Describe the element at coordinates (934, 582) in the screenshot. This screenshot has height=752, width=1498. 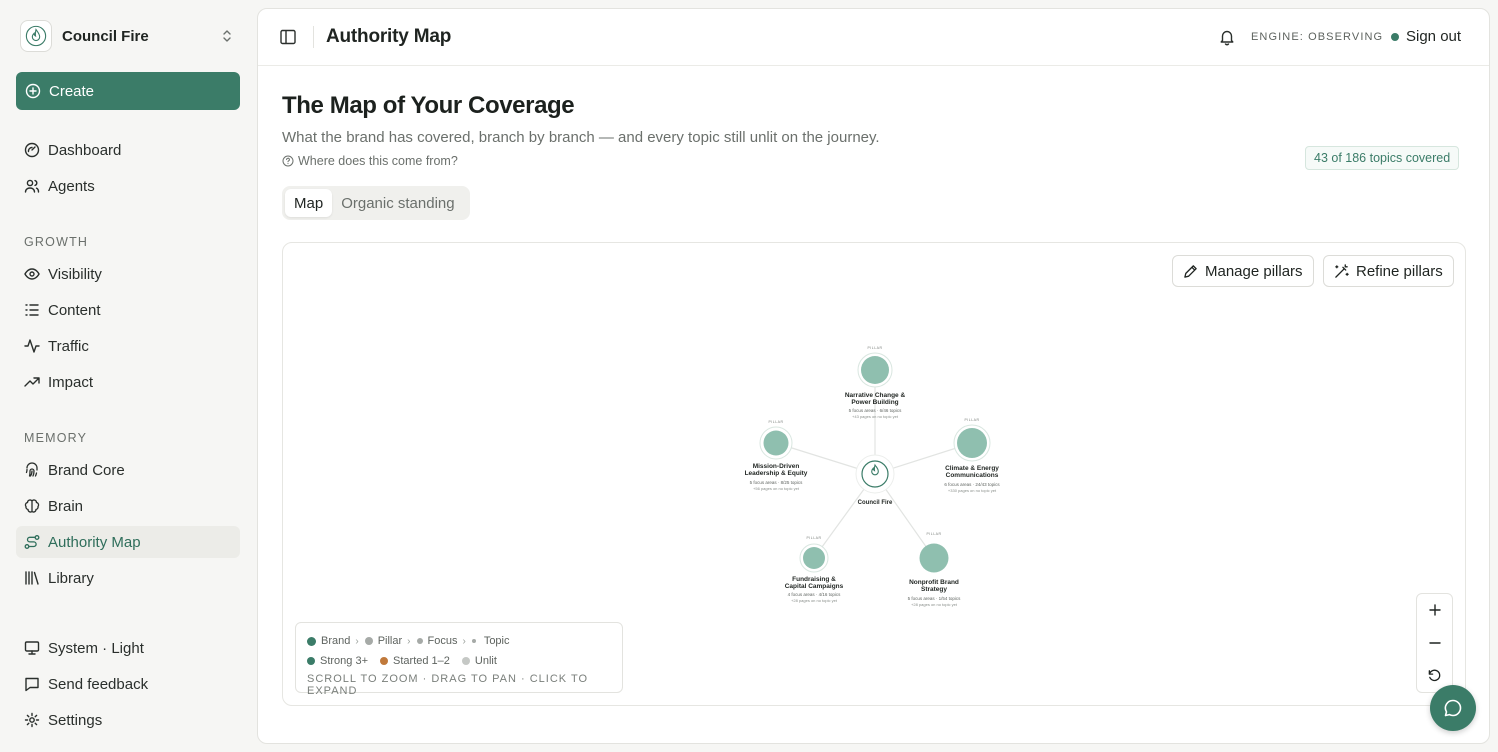
I see `pillar-title-line: Nonprofit Brand` at that location.